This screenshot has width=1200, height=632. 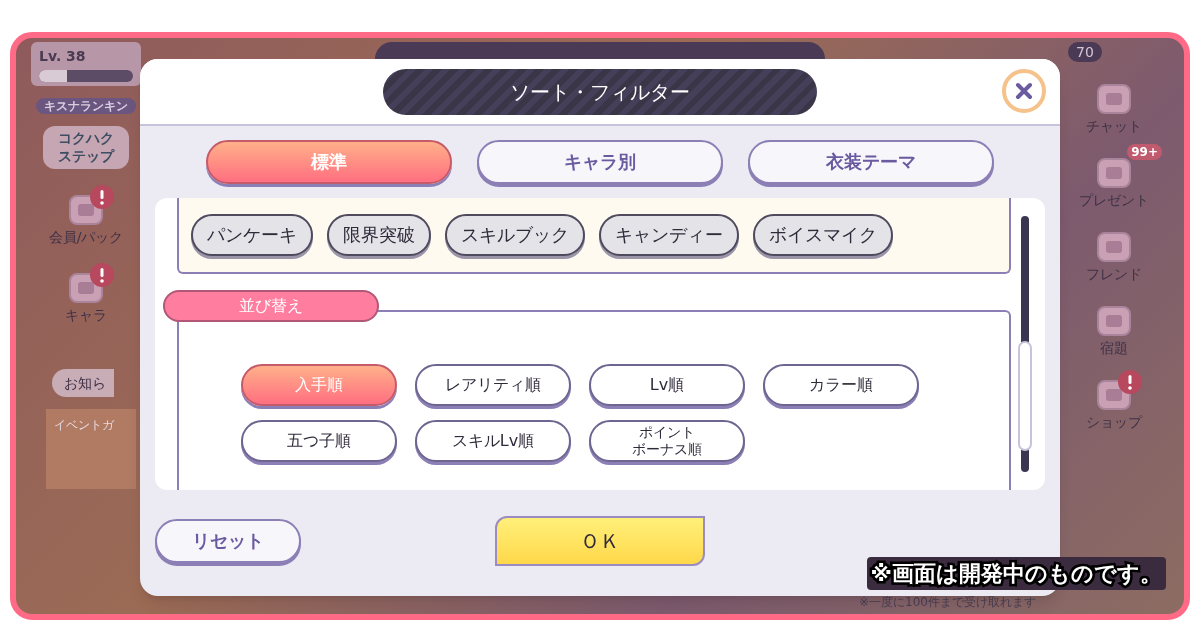 I want to click on sort-option: レアリティ順, so click(x=493, y=385).